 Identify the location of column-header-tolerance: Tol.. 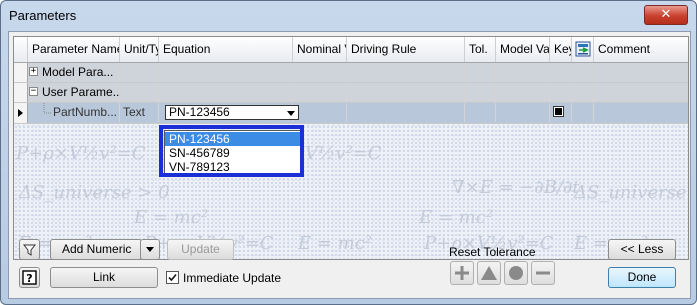
(480, 49).